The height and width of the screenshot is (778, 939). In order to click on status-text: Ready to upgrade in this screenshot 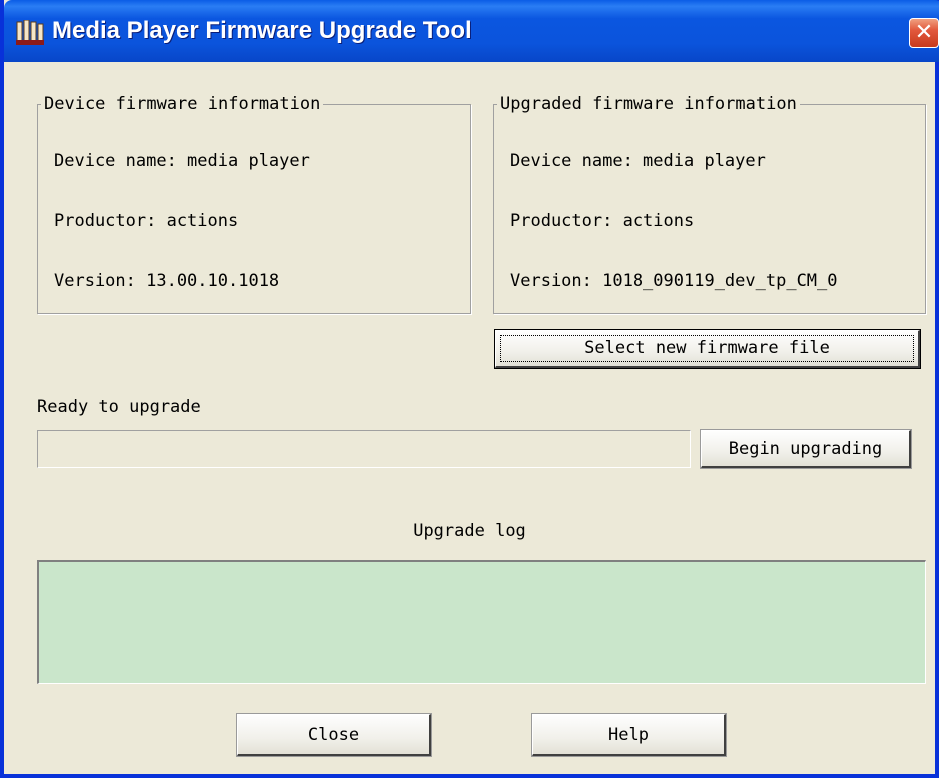, I will do `click(119, 407)`.